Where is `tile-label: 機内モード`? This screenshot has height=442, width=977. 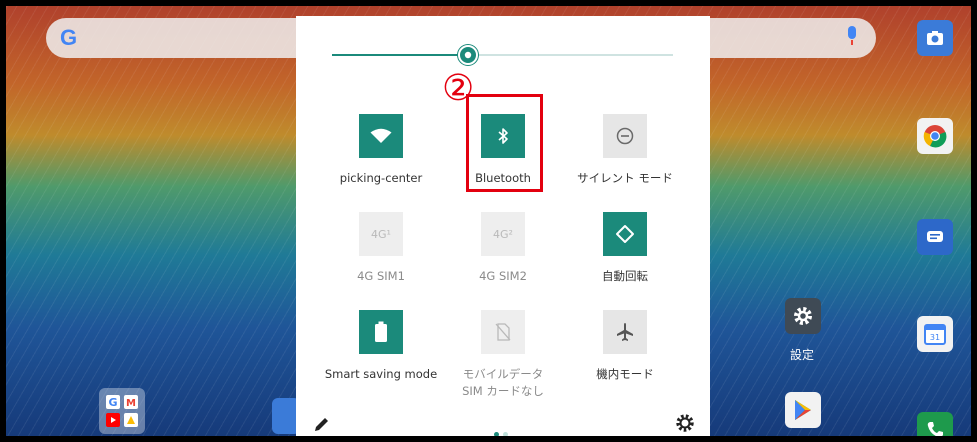 tile-label: 機内モード is located at coordinates (625, 374).